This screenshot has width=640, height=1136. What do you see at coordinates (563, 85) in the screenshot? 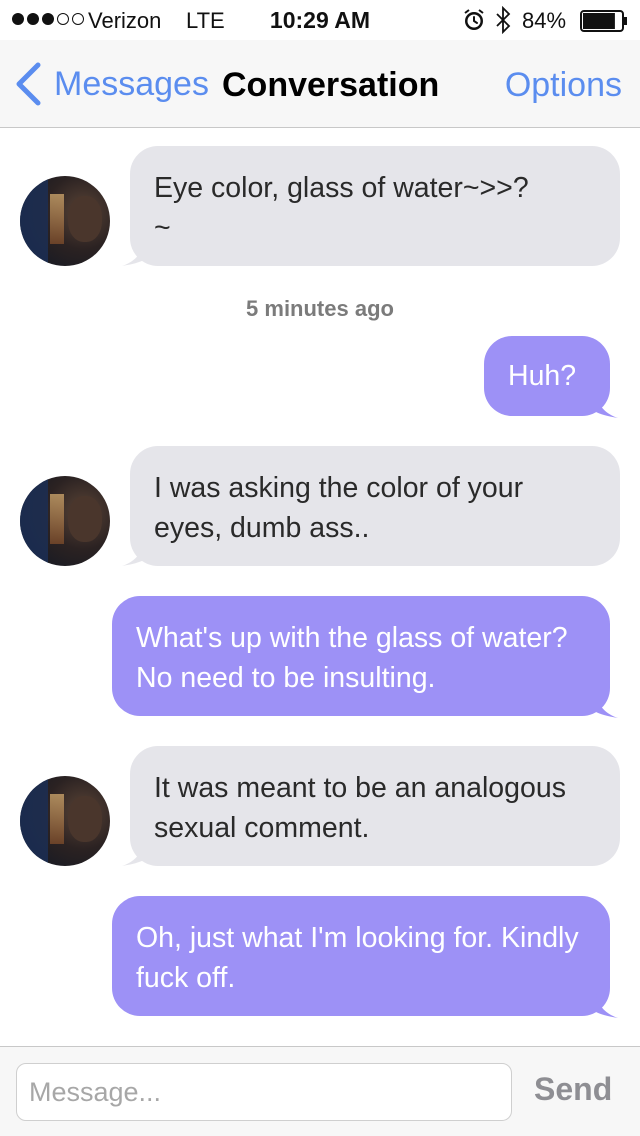
I see `options-button: Options` at bounding box center [563, 85].